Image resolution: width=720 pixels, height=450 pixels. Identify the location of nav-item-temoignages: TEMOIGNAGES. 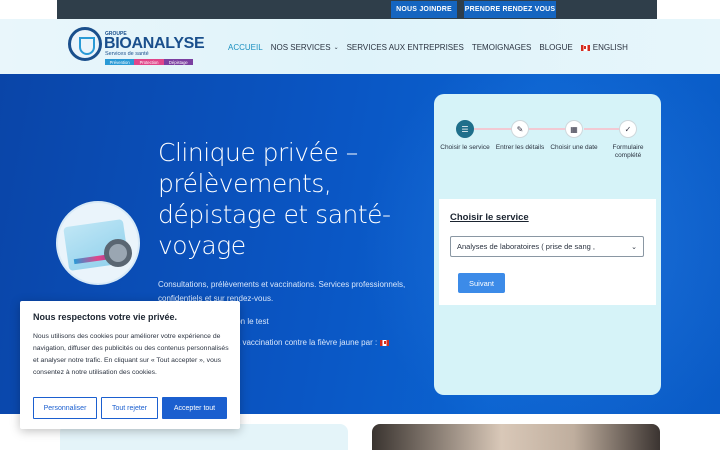
(502, 47).